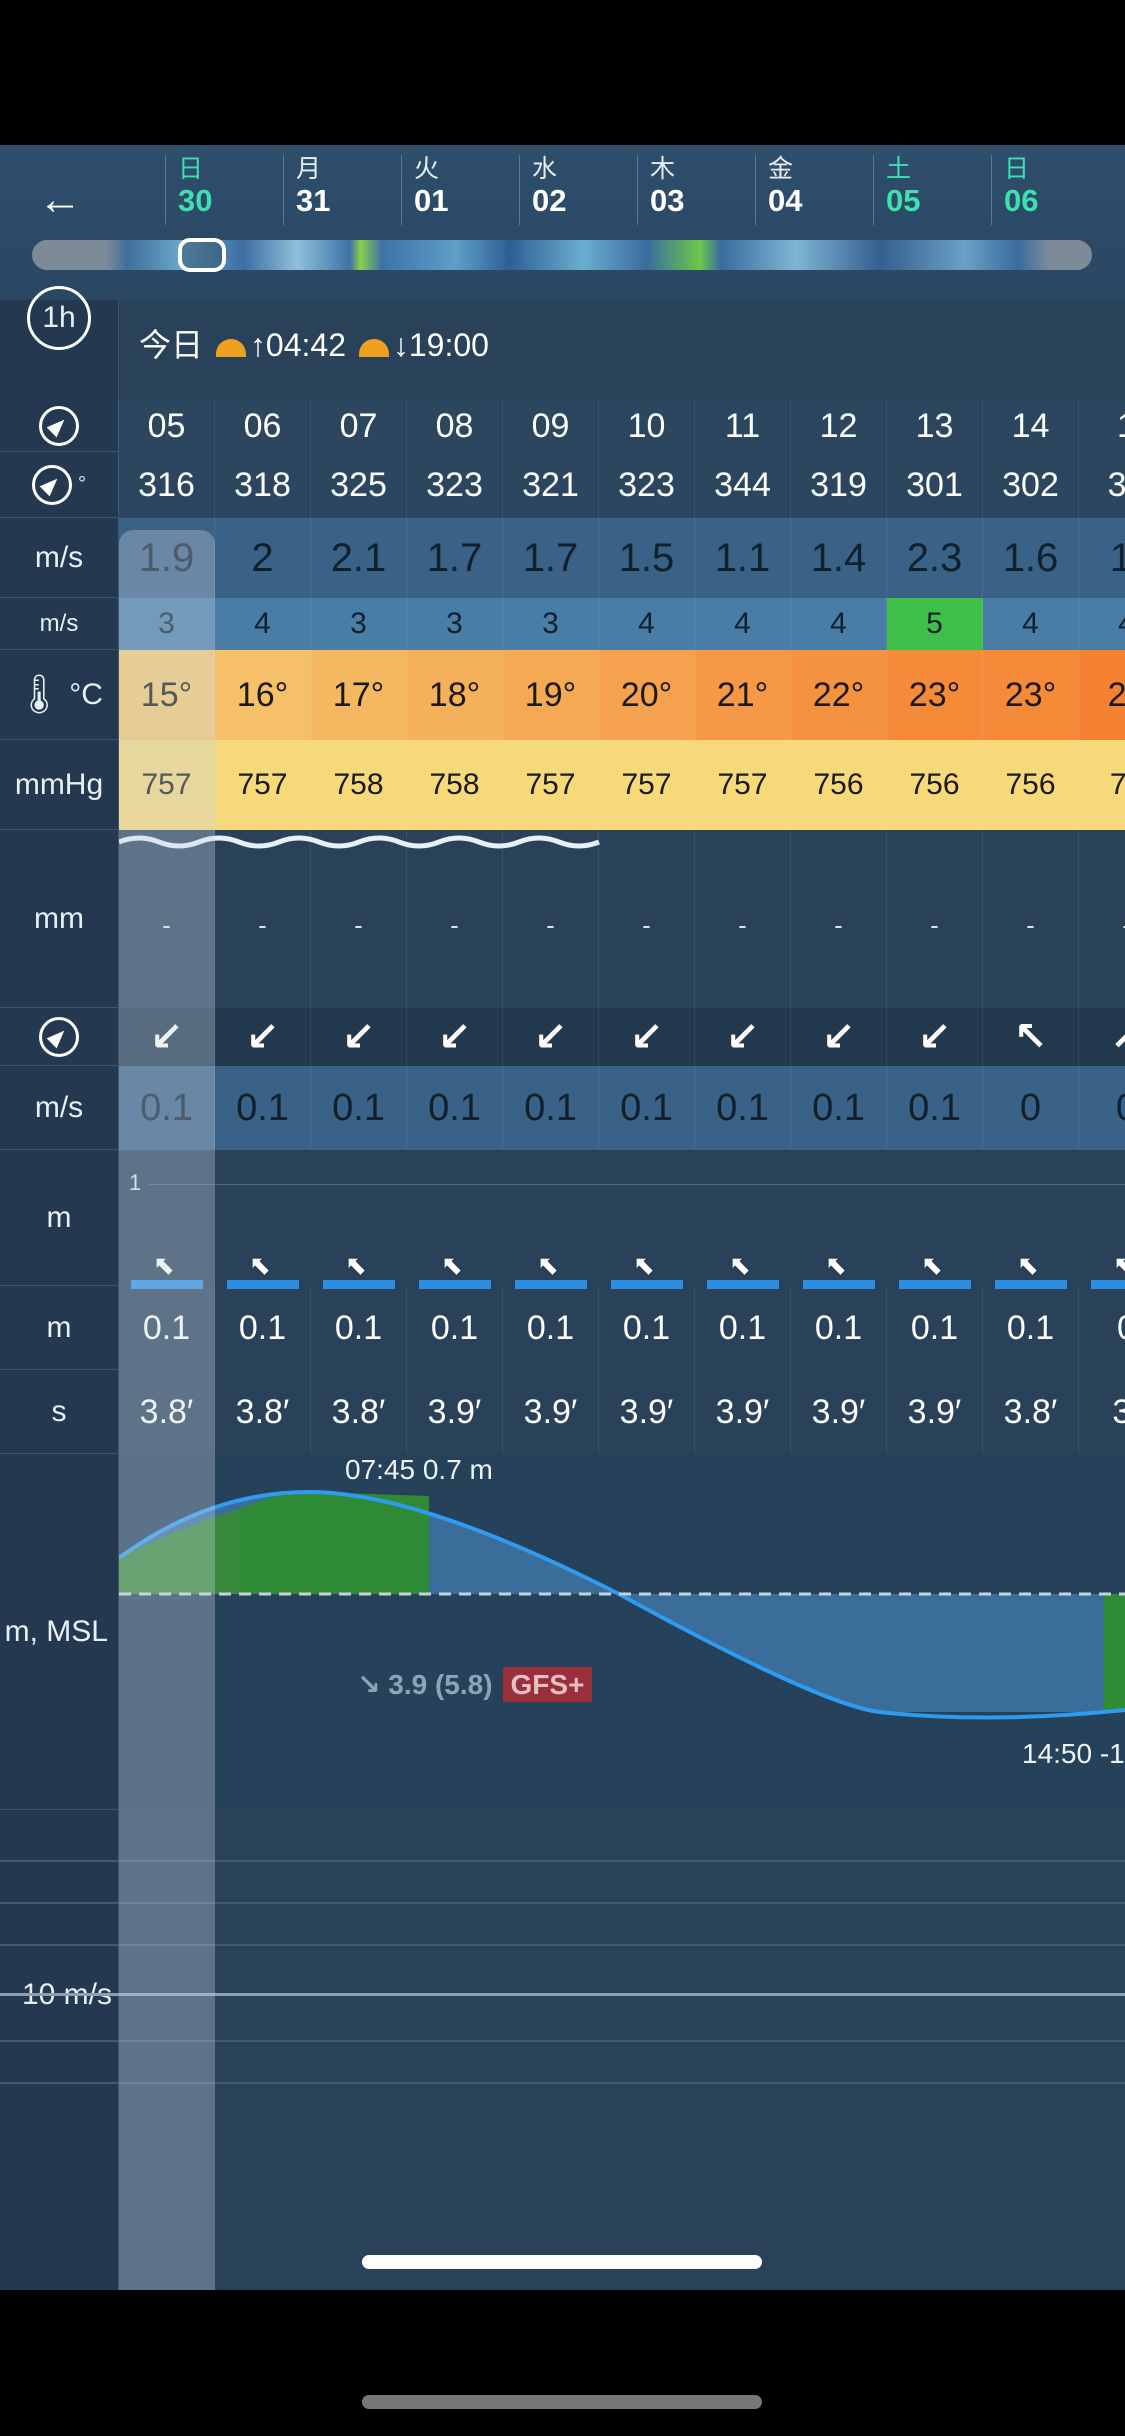 This screenshot has width=1125, height=2436. I want to click on day-tab: 日 06, so click(1050, 190).